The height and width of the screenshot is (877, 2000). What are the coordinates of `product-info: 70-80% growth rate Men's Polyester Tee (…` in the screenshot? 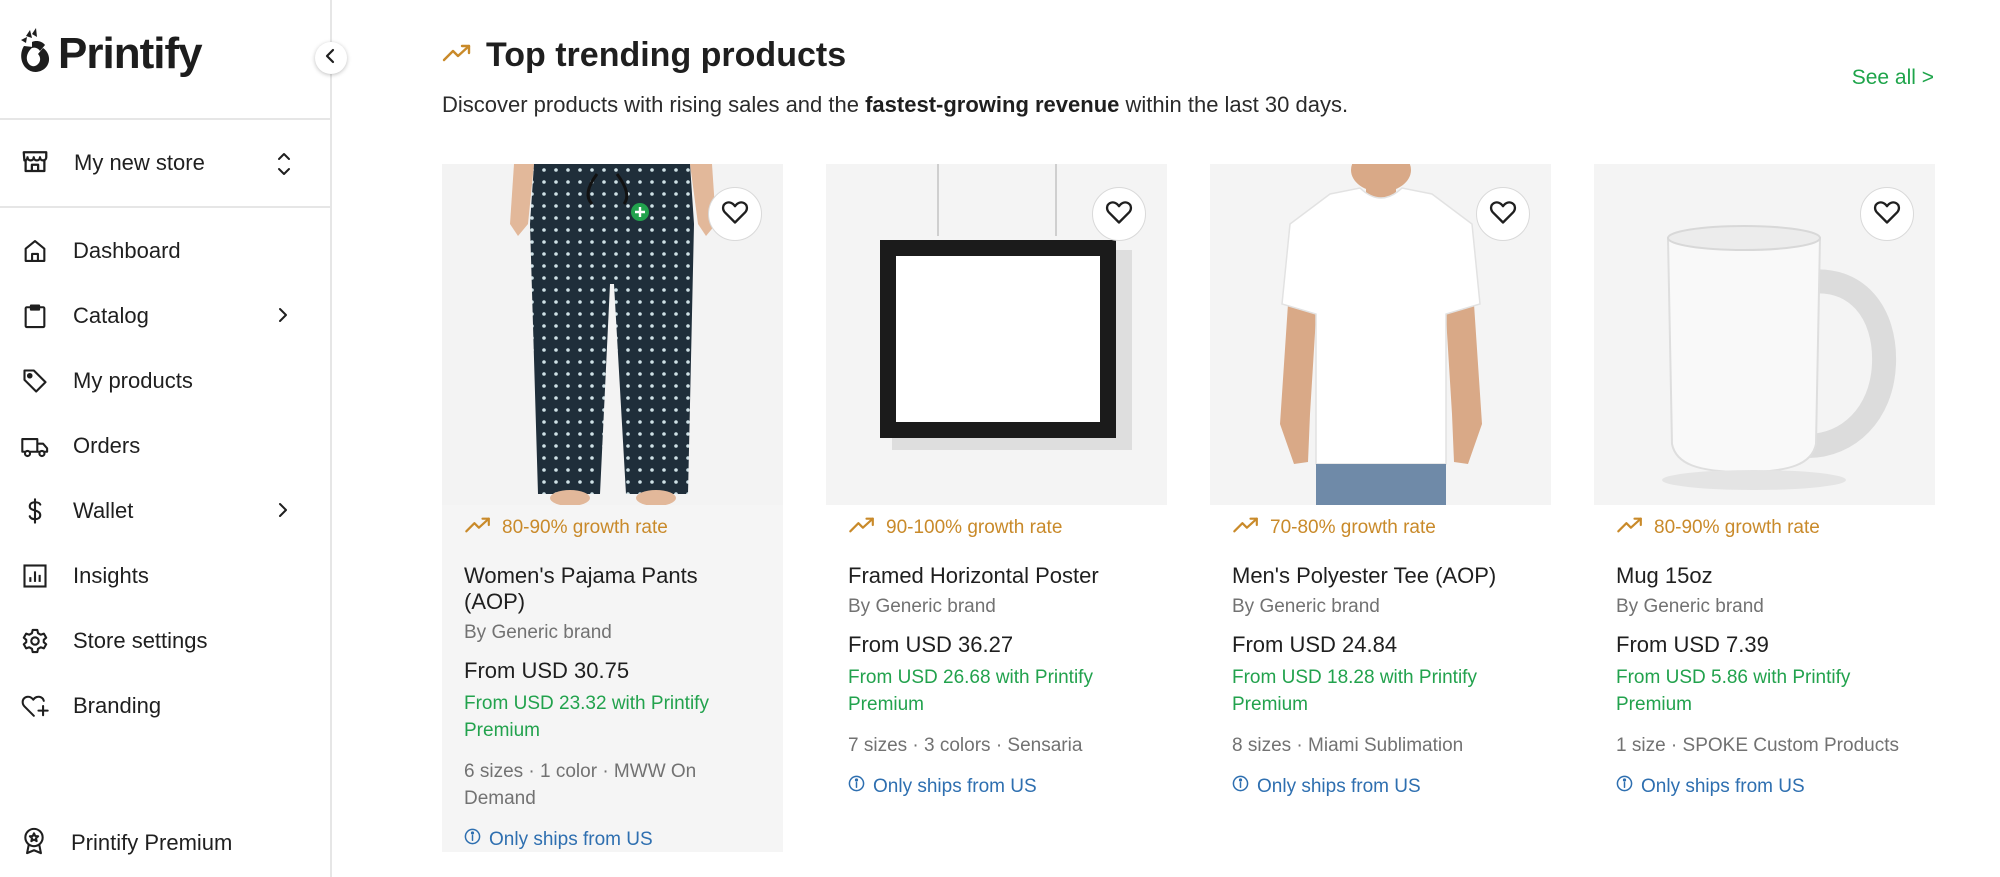 It's located at (1380, 656).